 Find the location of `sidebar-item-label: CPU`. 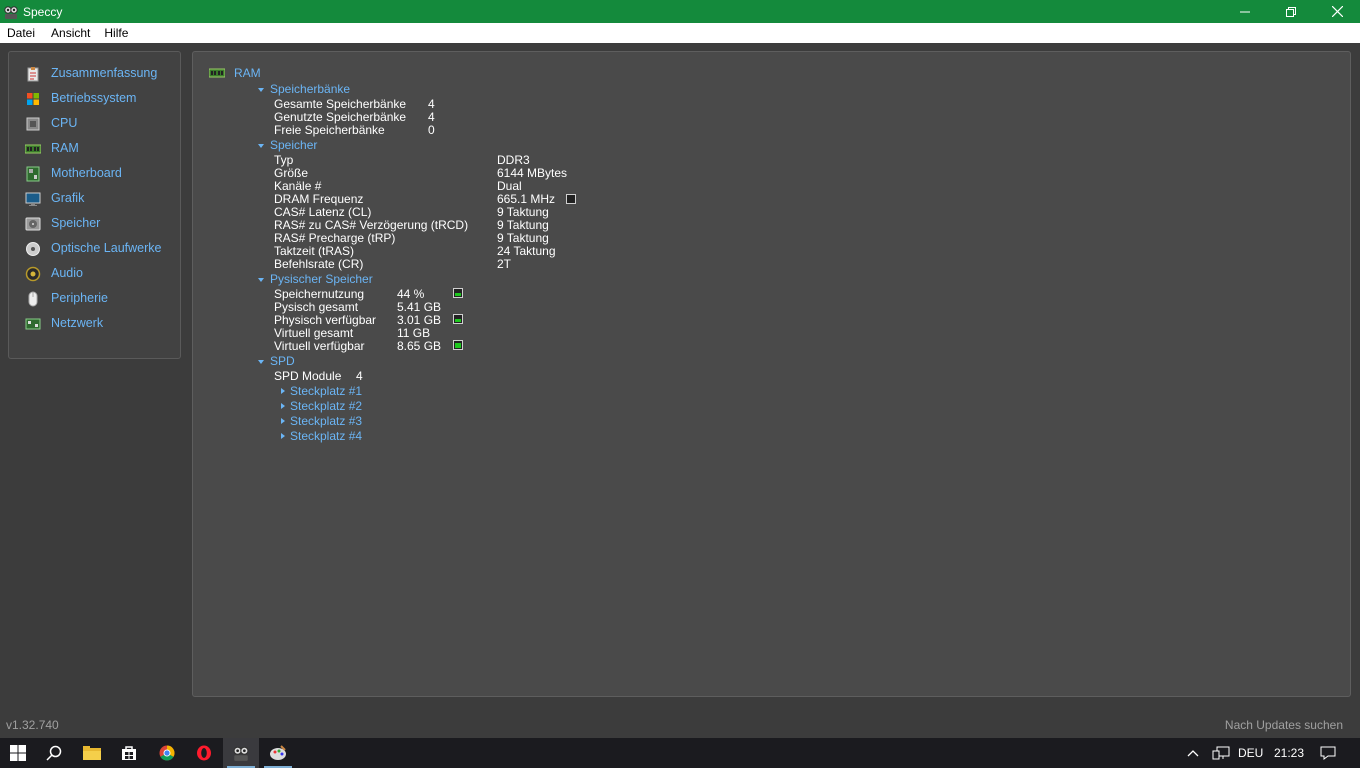

sidebar-item-label: CPU is located at coordinates (64, 123).